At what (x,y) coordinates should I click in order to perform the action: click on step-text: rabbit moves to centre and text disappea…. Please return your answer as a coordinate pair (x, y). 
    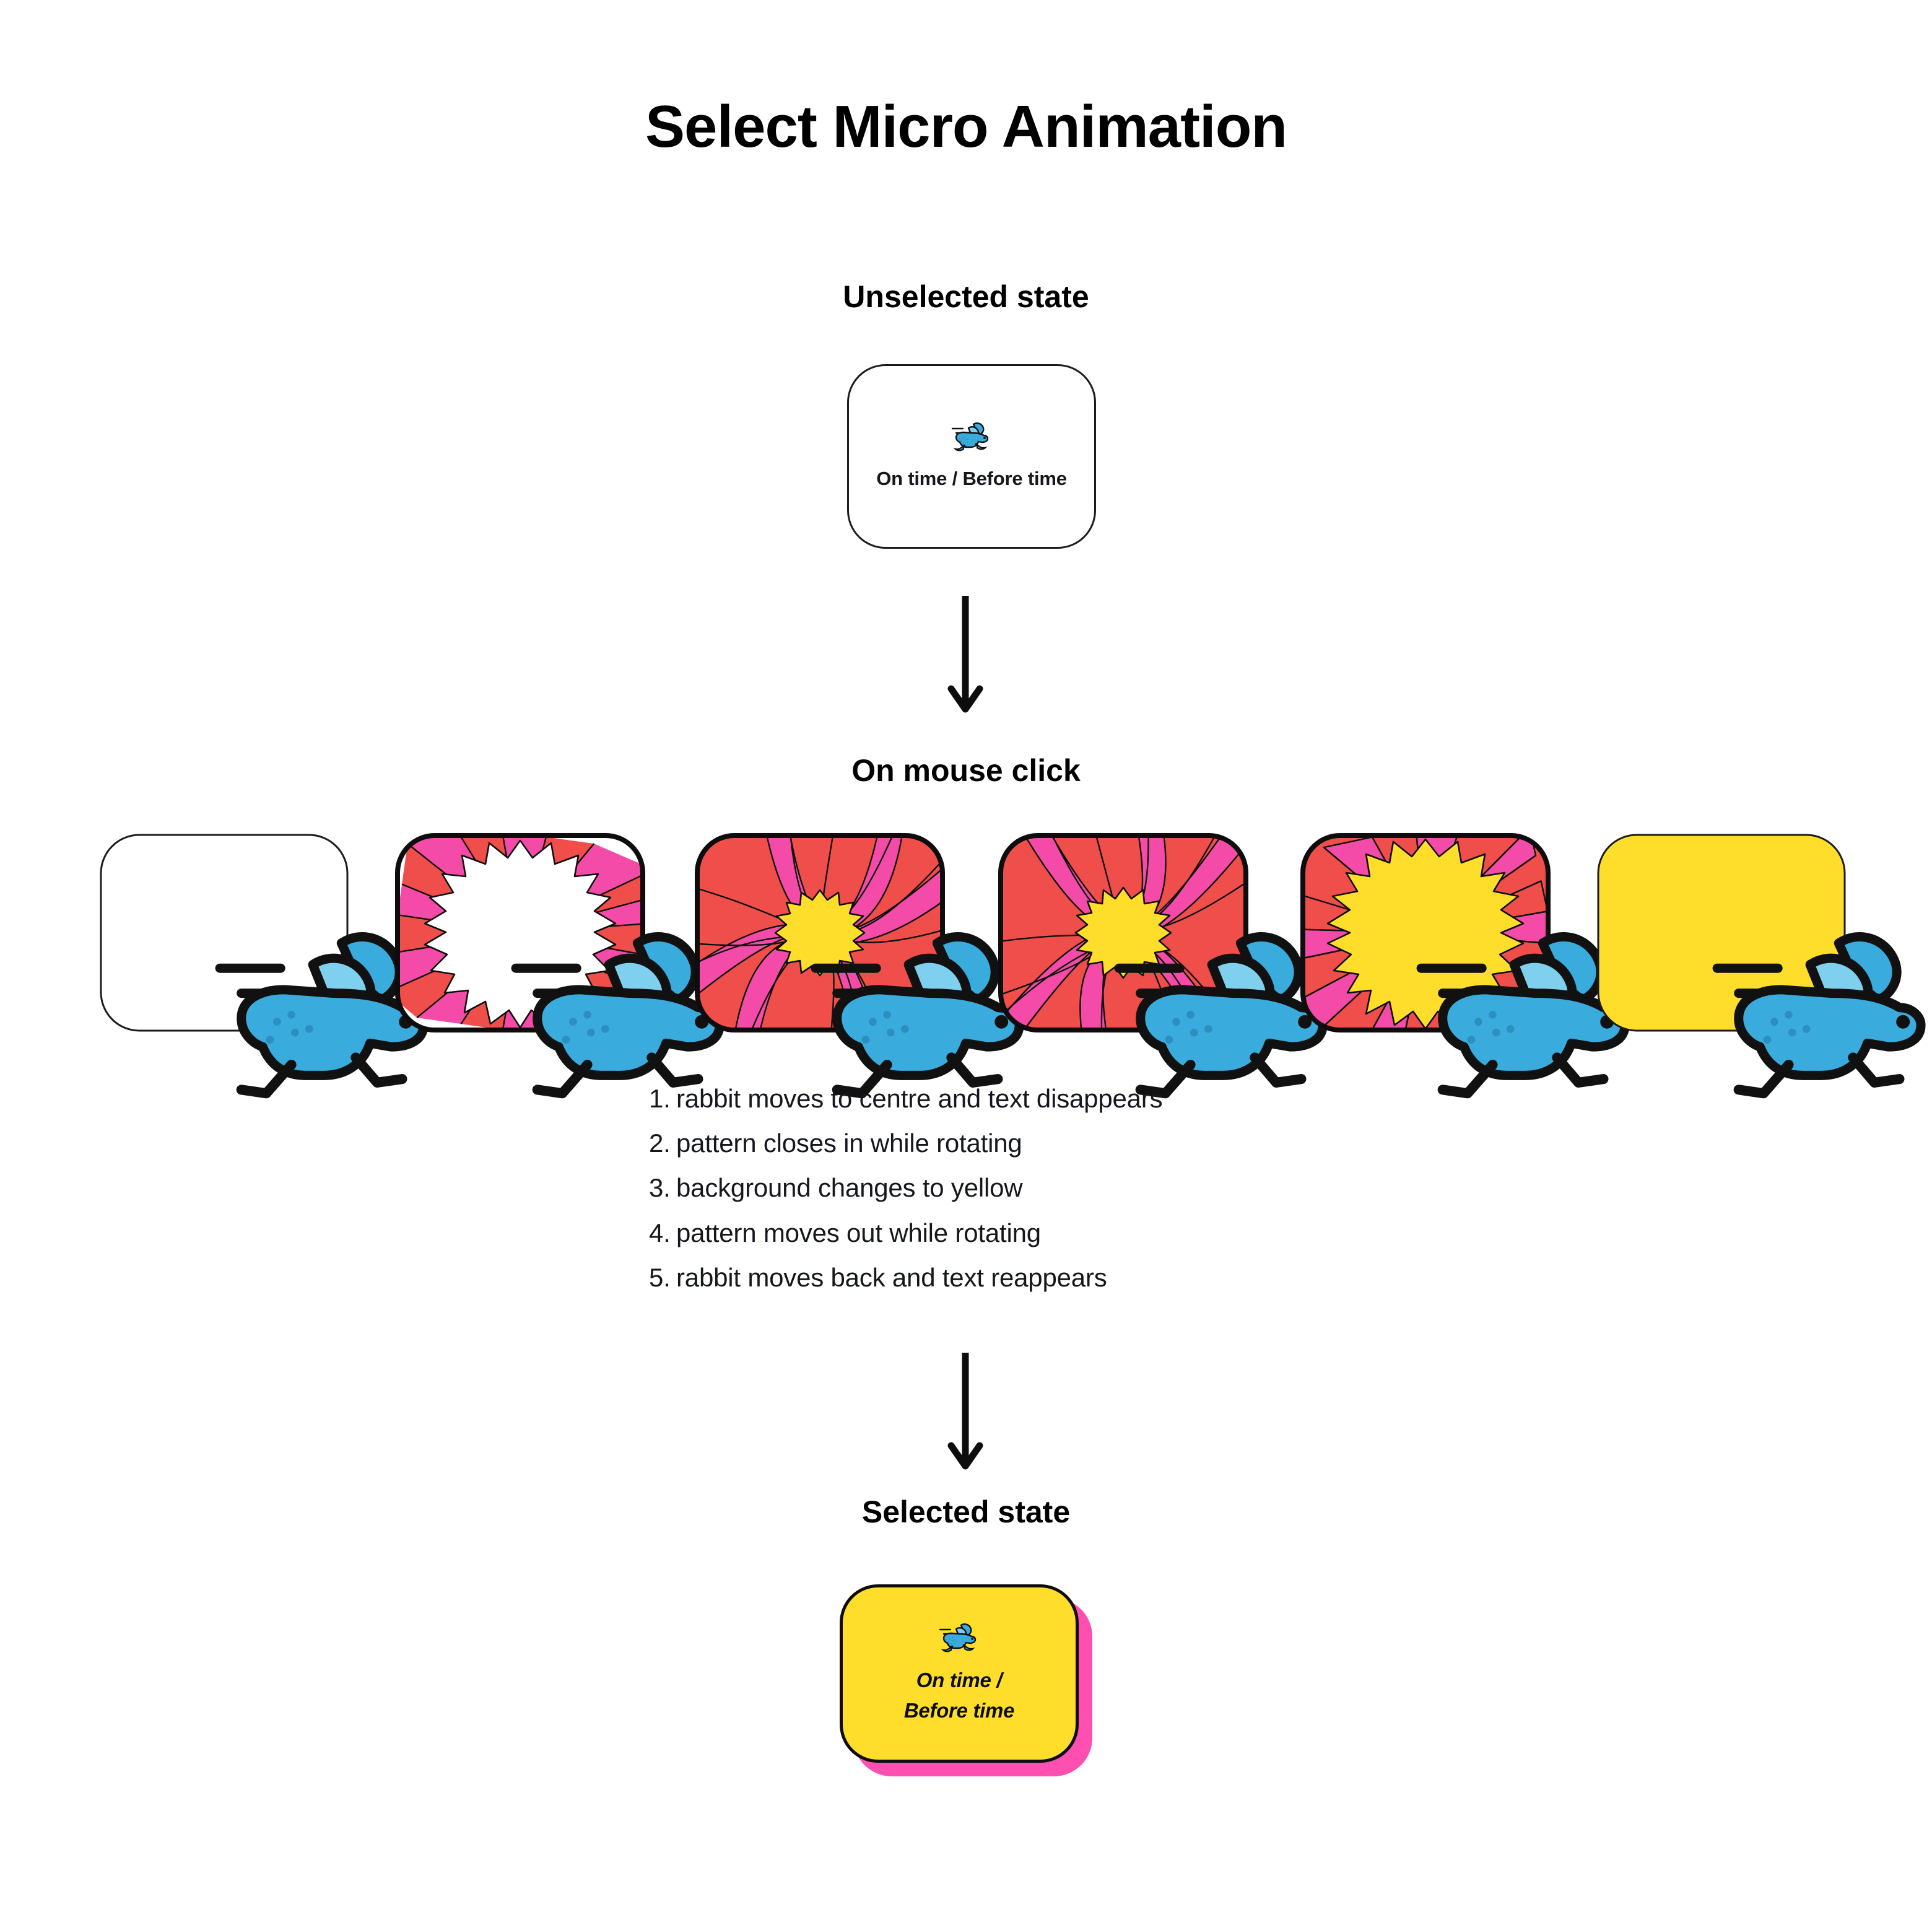
    Looking at the image, I should click on (919, 1098).